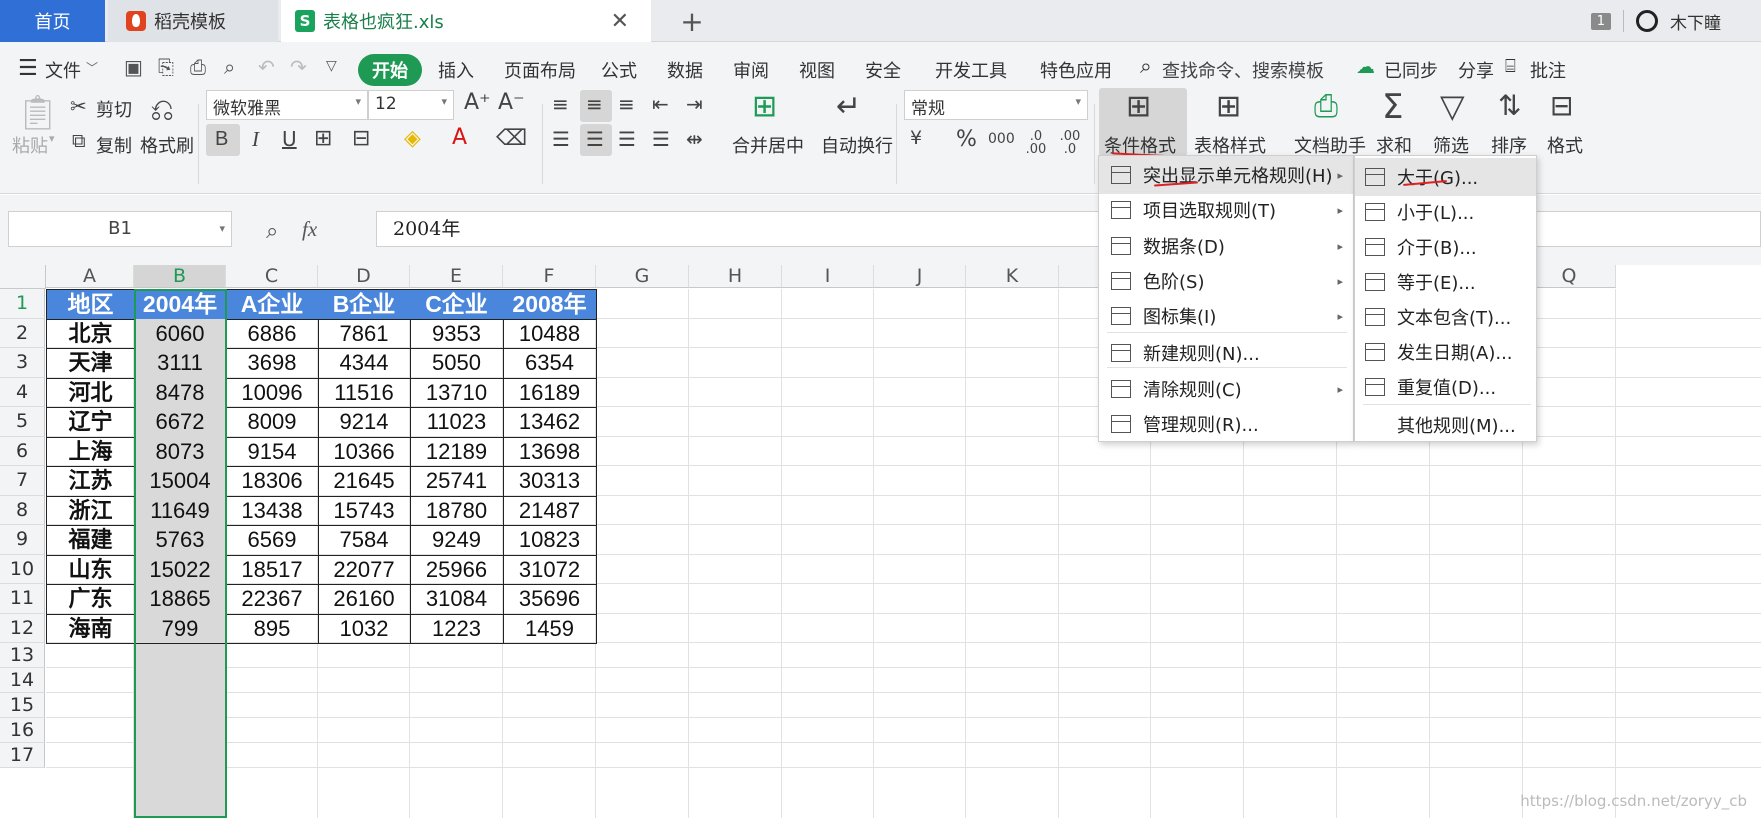  What do you see at coordinates (272, 510) in the screenshot?
I see `table-cell: 13438` at bounding box center [272, 510].